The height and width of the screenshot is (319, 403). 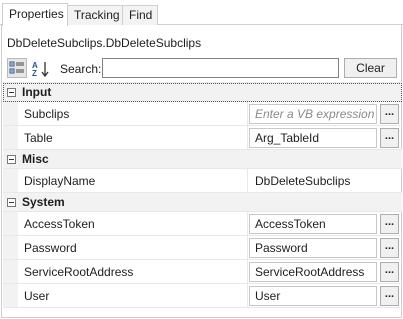 I want to click on categorized-view-icon, so click(x=16, y=67).